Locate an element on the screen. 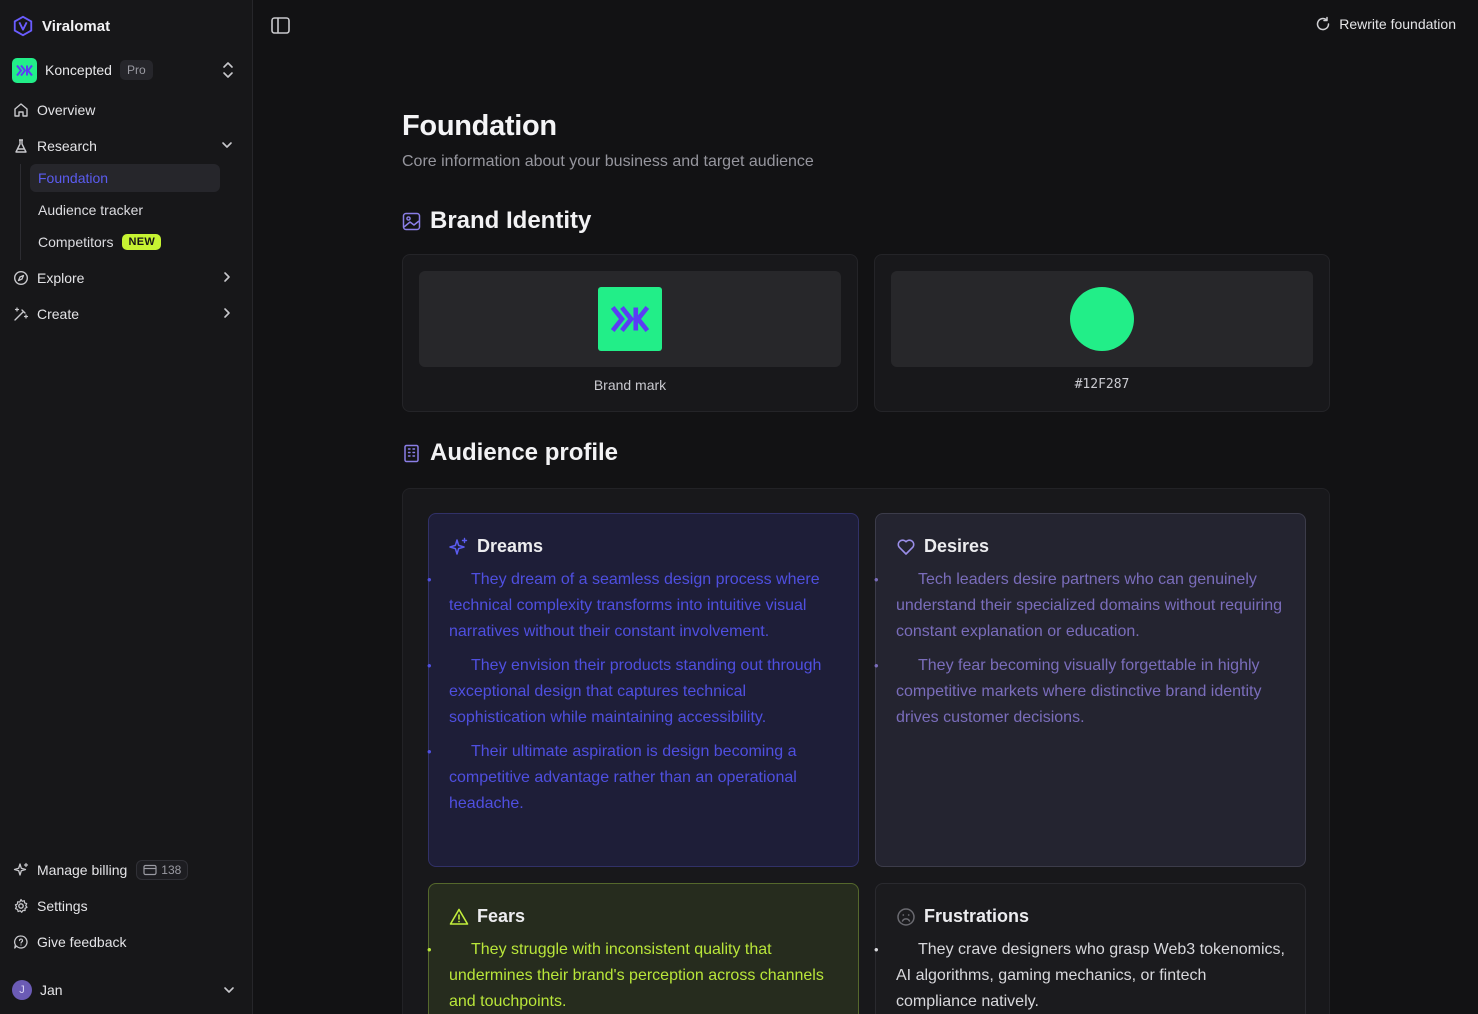 This screenshot has width=1478, height=1014. nav-give-feedback: Give feedback is located at coordinates (126, 942).